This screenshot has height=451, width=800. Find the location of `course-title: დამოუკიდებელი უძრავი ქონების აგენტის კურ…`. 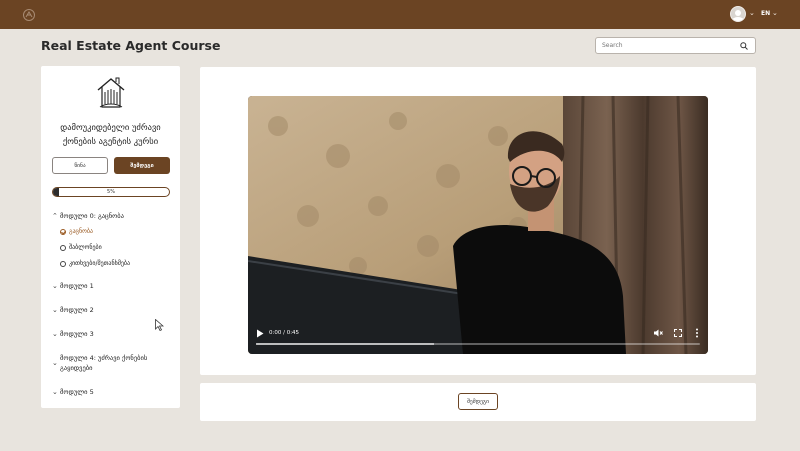

course-title: დამოუკიდებელი უძრავი ქონების აგენტის კურ… is located at coordinates (110, 135).